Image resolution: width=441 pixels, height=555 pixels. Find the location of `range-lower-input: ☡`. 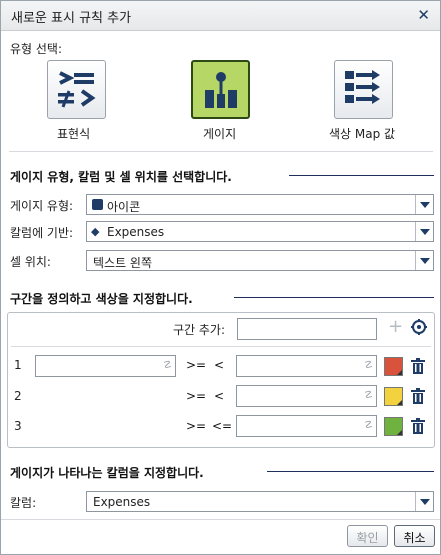

range-lower-input: ☡ is located at coordinates (105, 366).